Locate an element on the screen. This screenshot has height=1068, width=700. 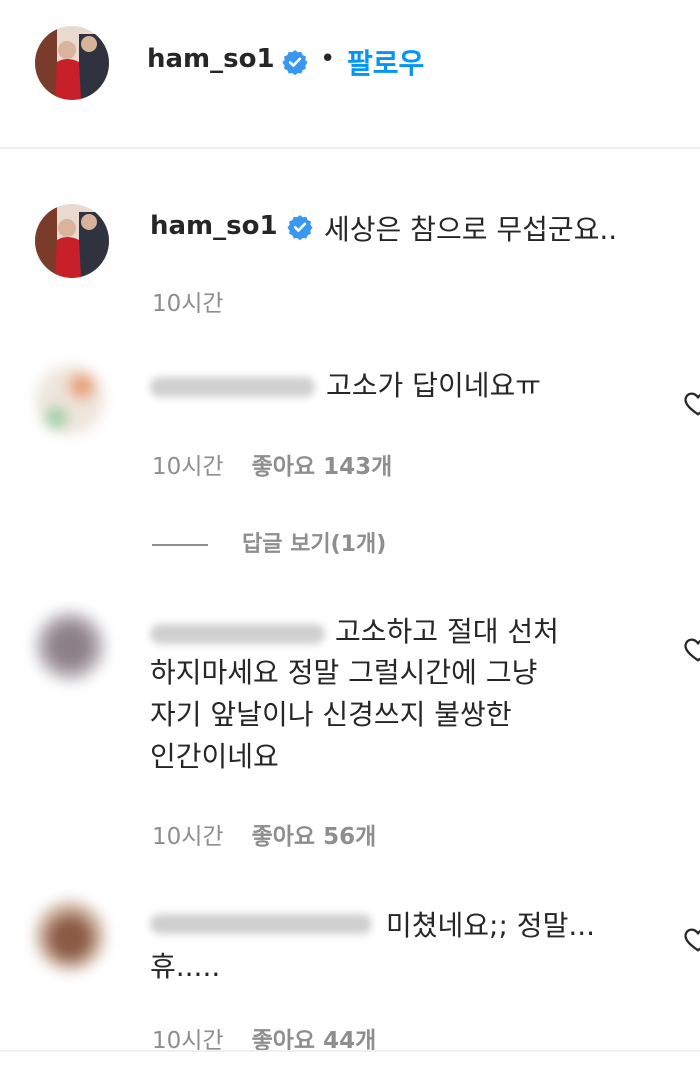
header-divider is located at coordinates (350, 148).